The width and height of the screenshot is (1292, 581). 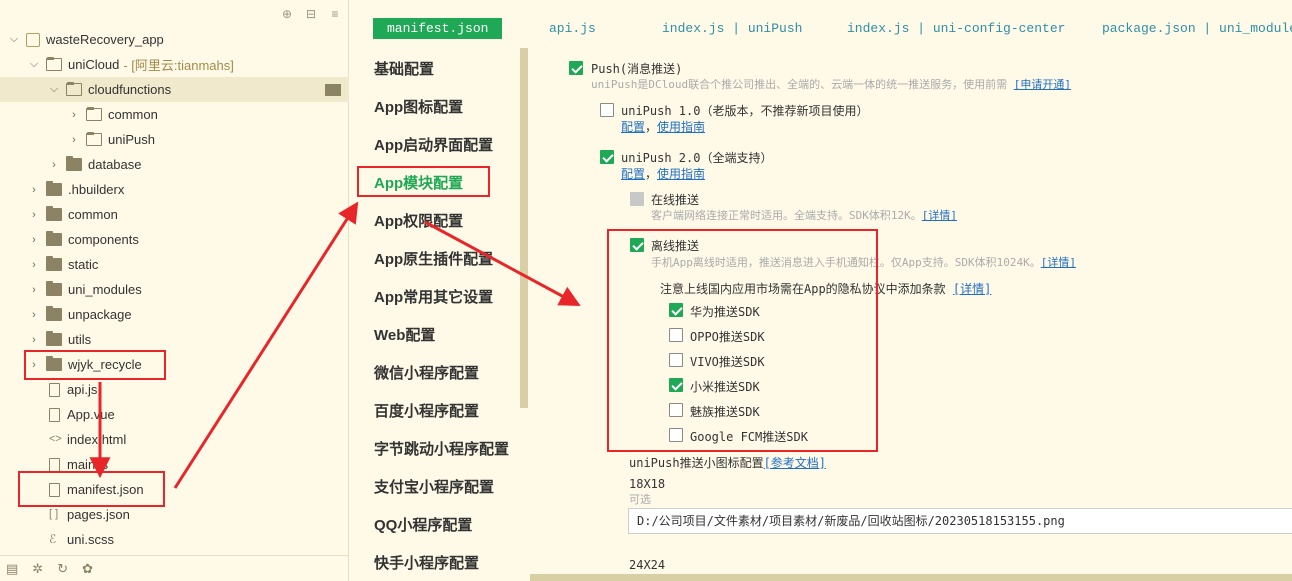 What do you see at coordinates (423, 181) in the screenshot?
I see `annotation-box-module-config` at bounding box center [423, 181].